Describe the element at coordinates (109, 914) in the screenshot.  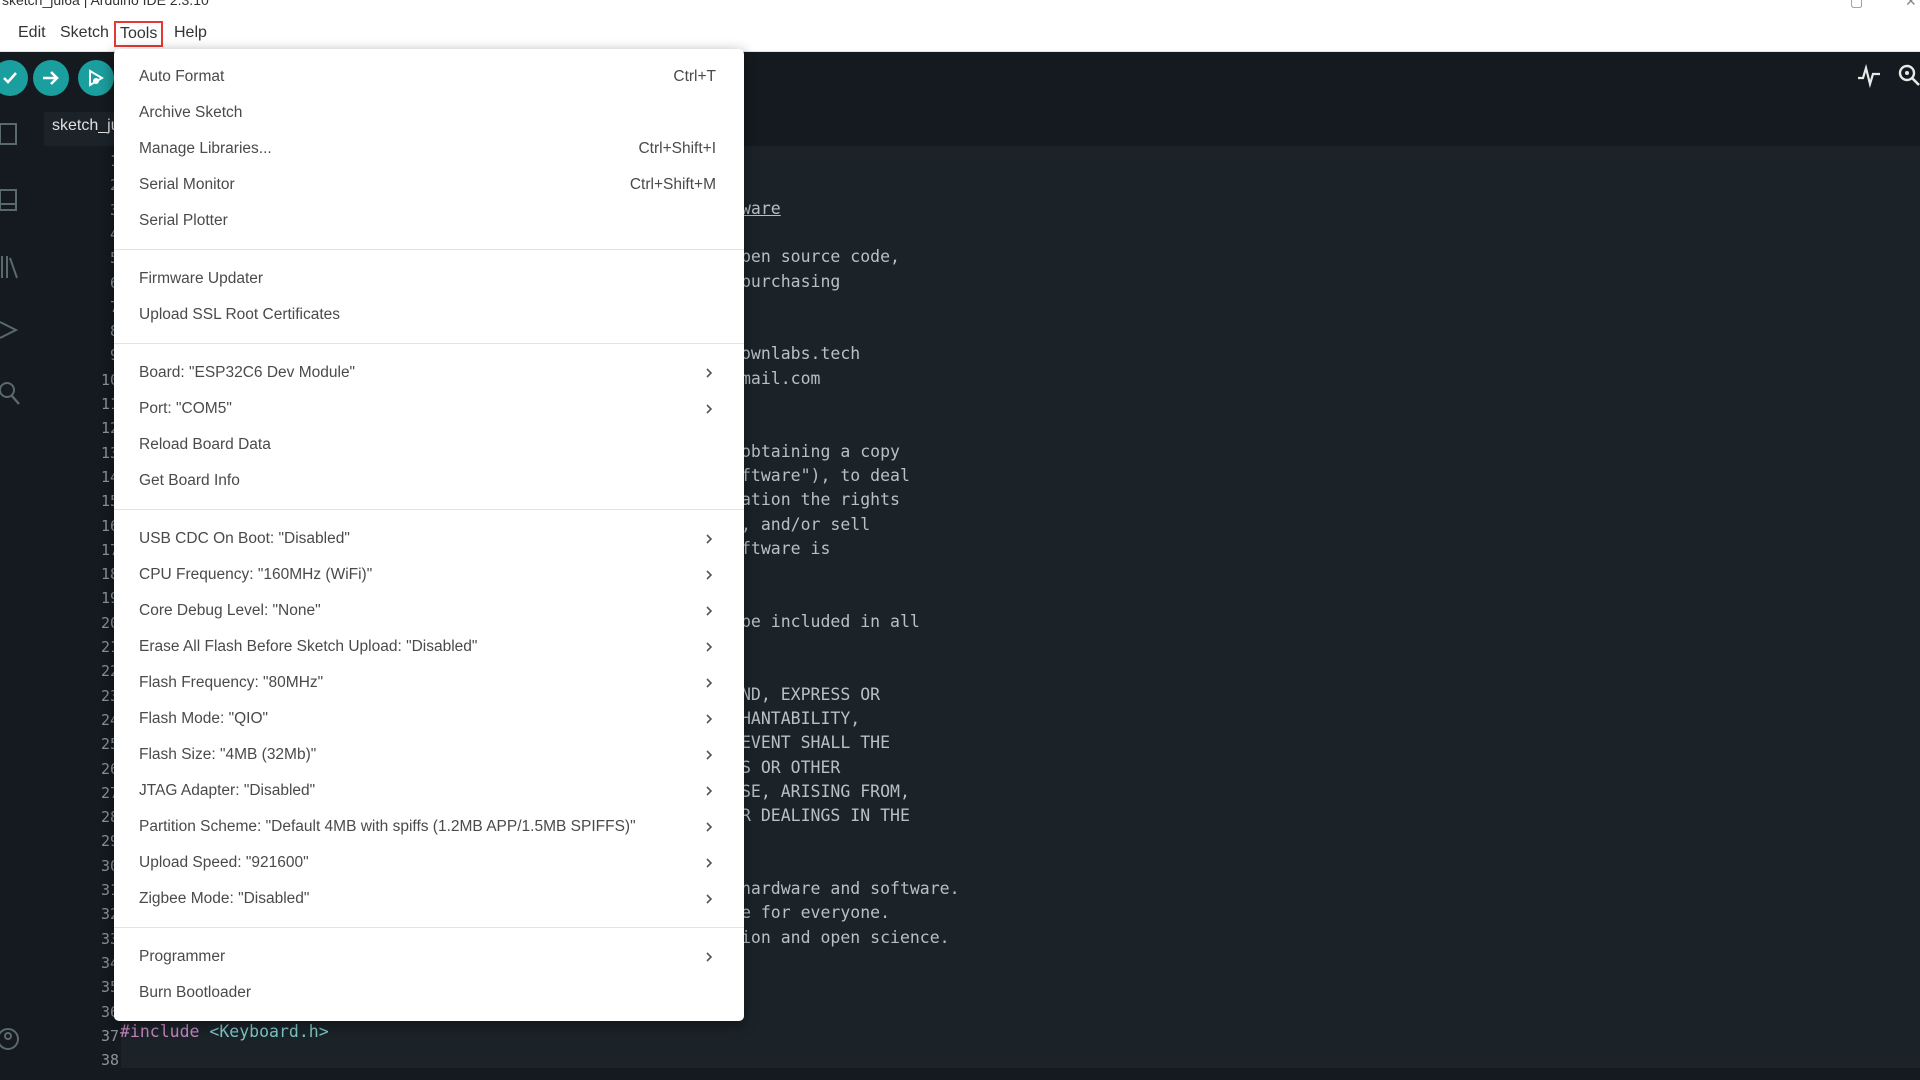
I see `line-number: 32` at that location.